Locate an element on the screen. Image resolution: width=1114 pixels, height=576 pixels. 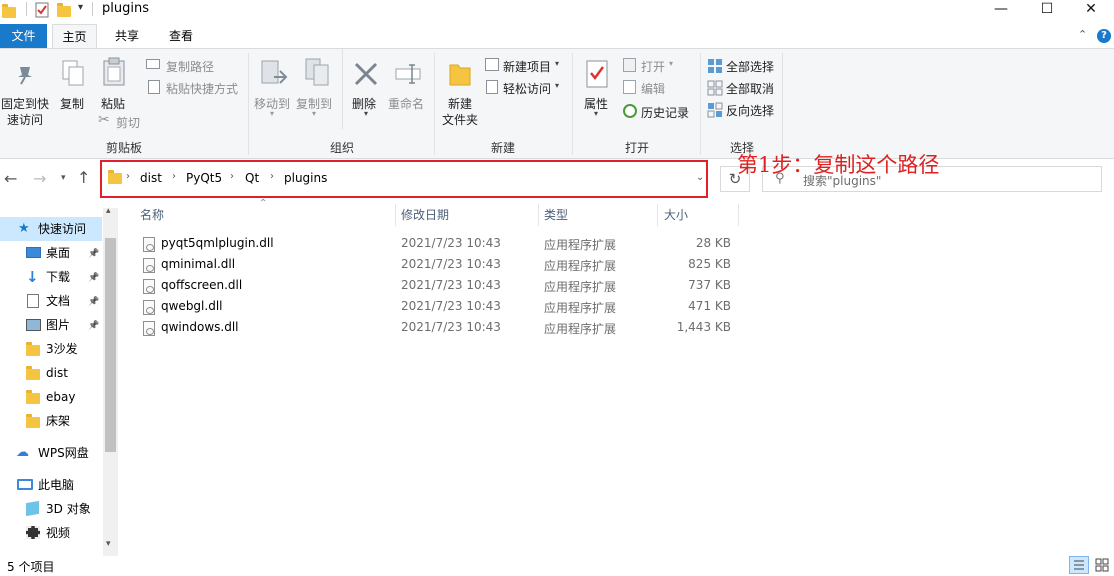
nav-item: 床架 is located at coordinates (51, 421).